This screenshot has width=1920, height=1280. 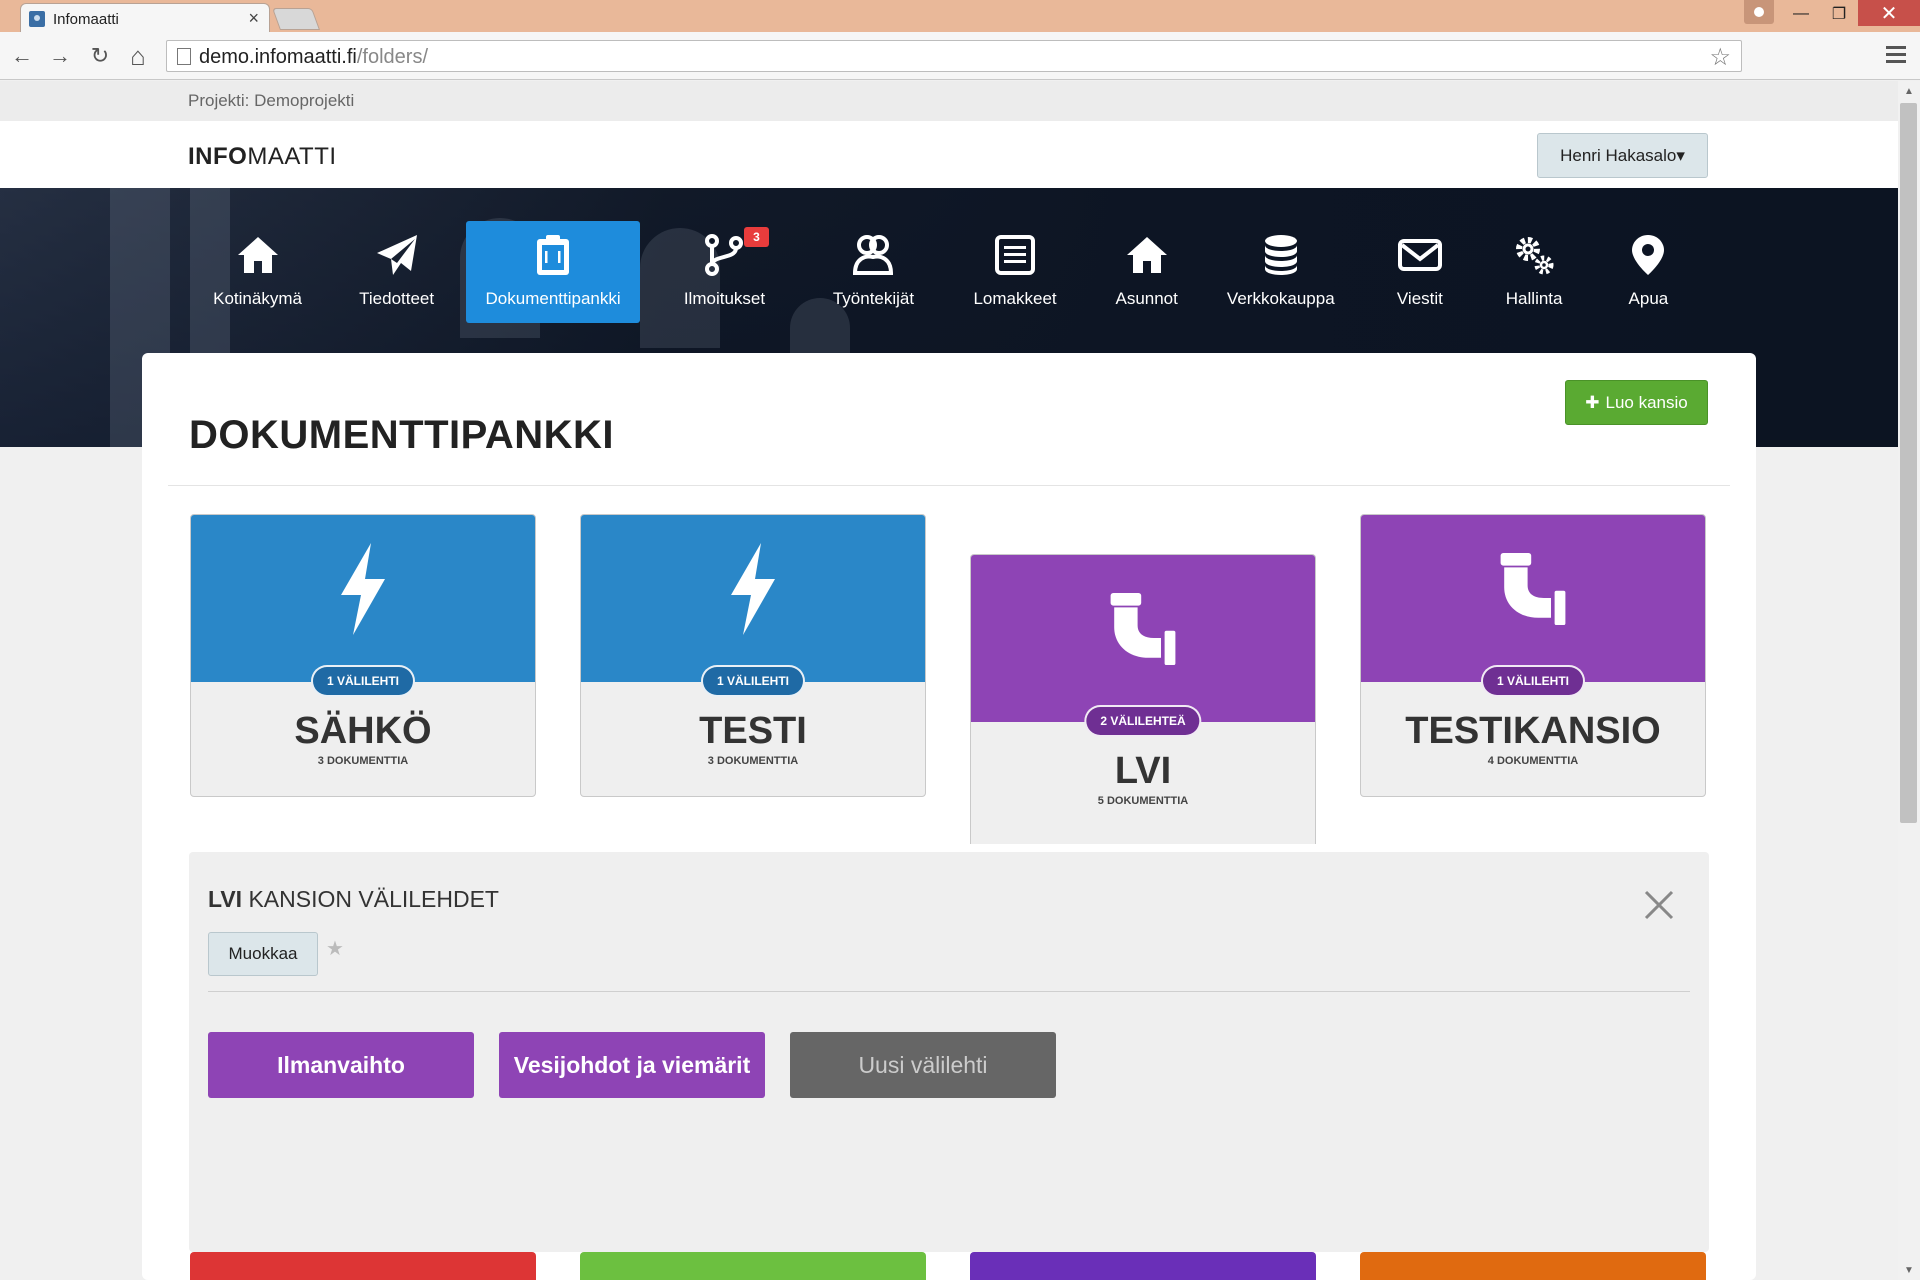 What do you see at coordinates (341, 1065) in the screenshot?
I see `subtab-ilmanvaihto: Ilmanvaihto` at bounding box center [341, 1065].